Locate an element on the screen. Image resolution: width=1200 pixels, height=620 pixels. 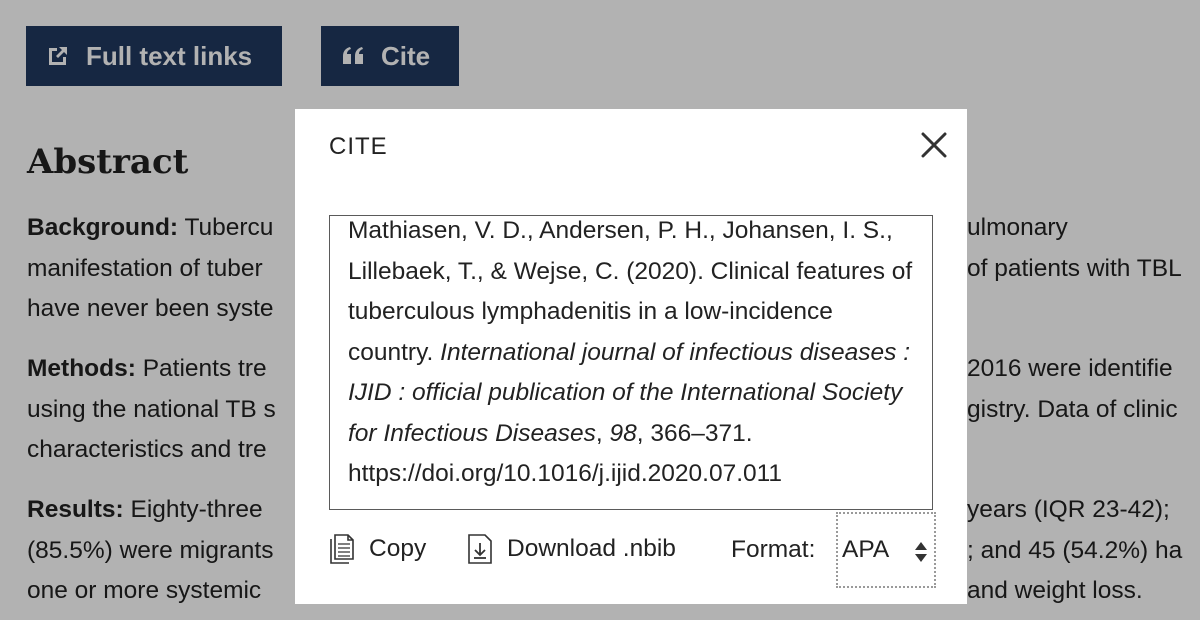
close-button is located at coordinates (934, 145).